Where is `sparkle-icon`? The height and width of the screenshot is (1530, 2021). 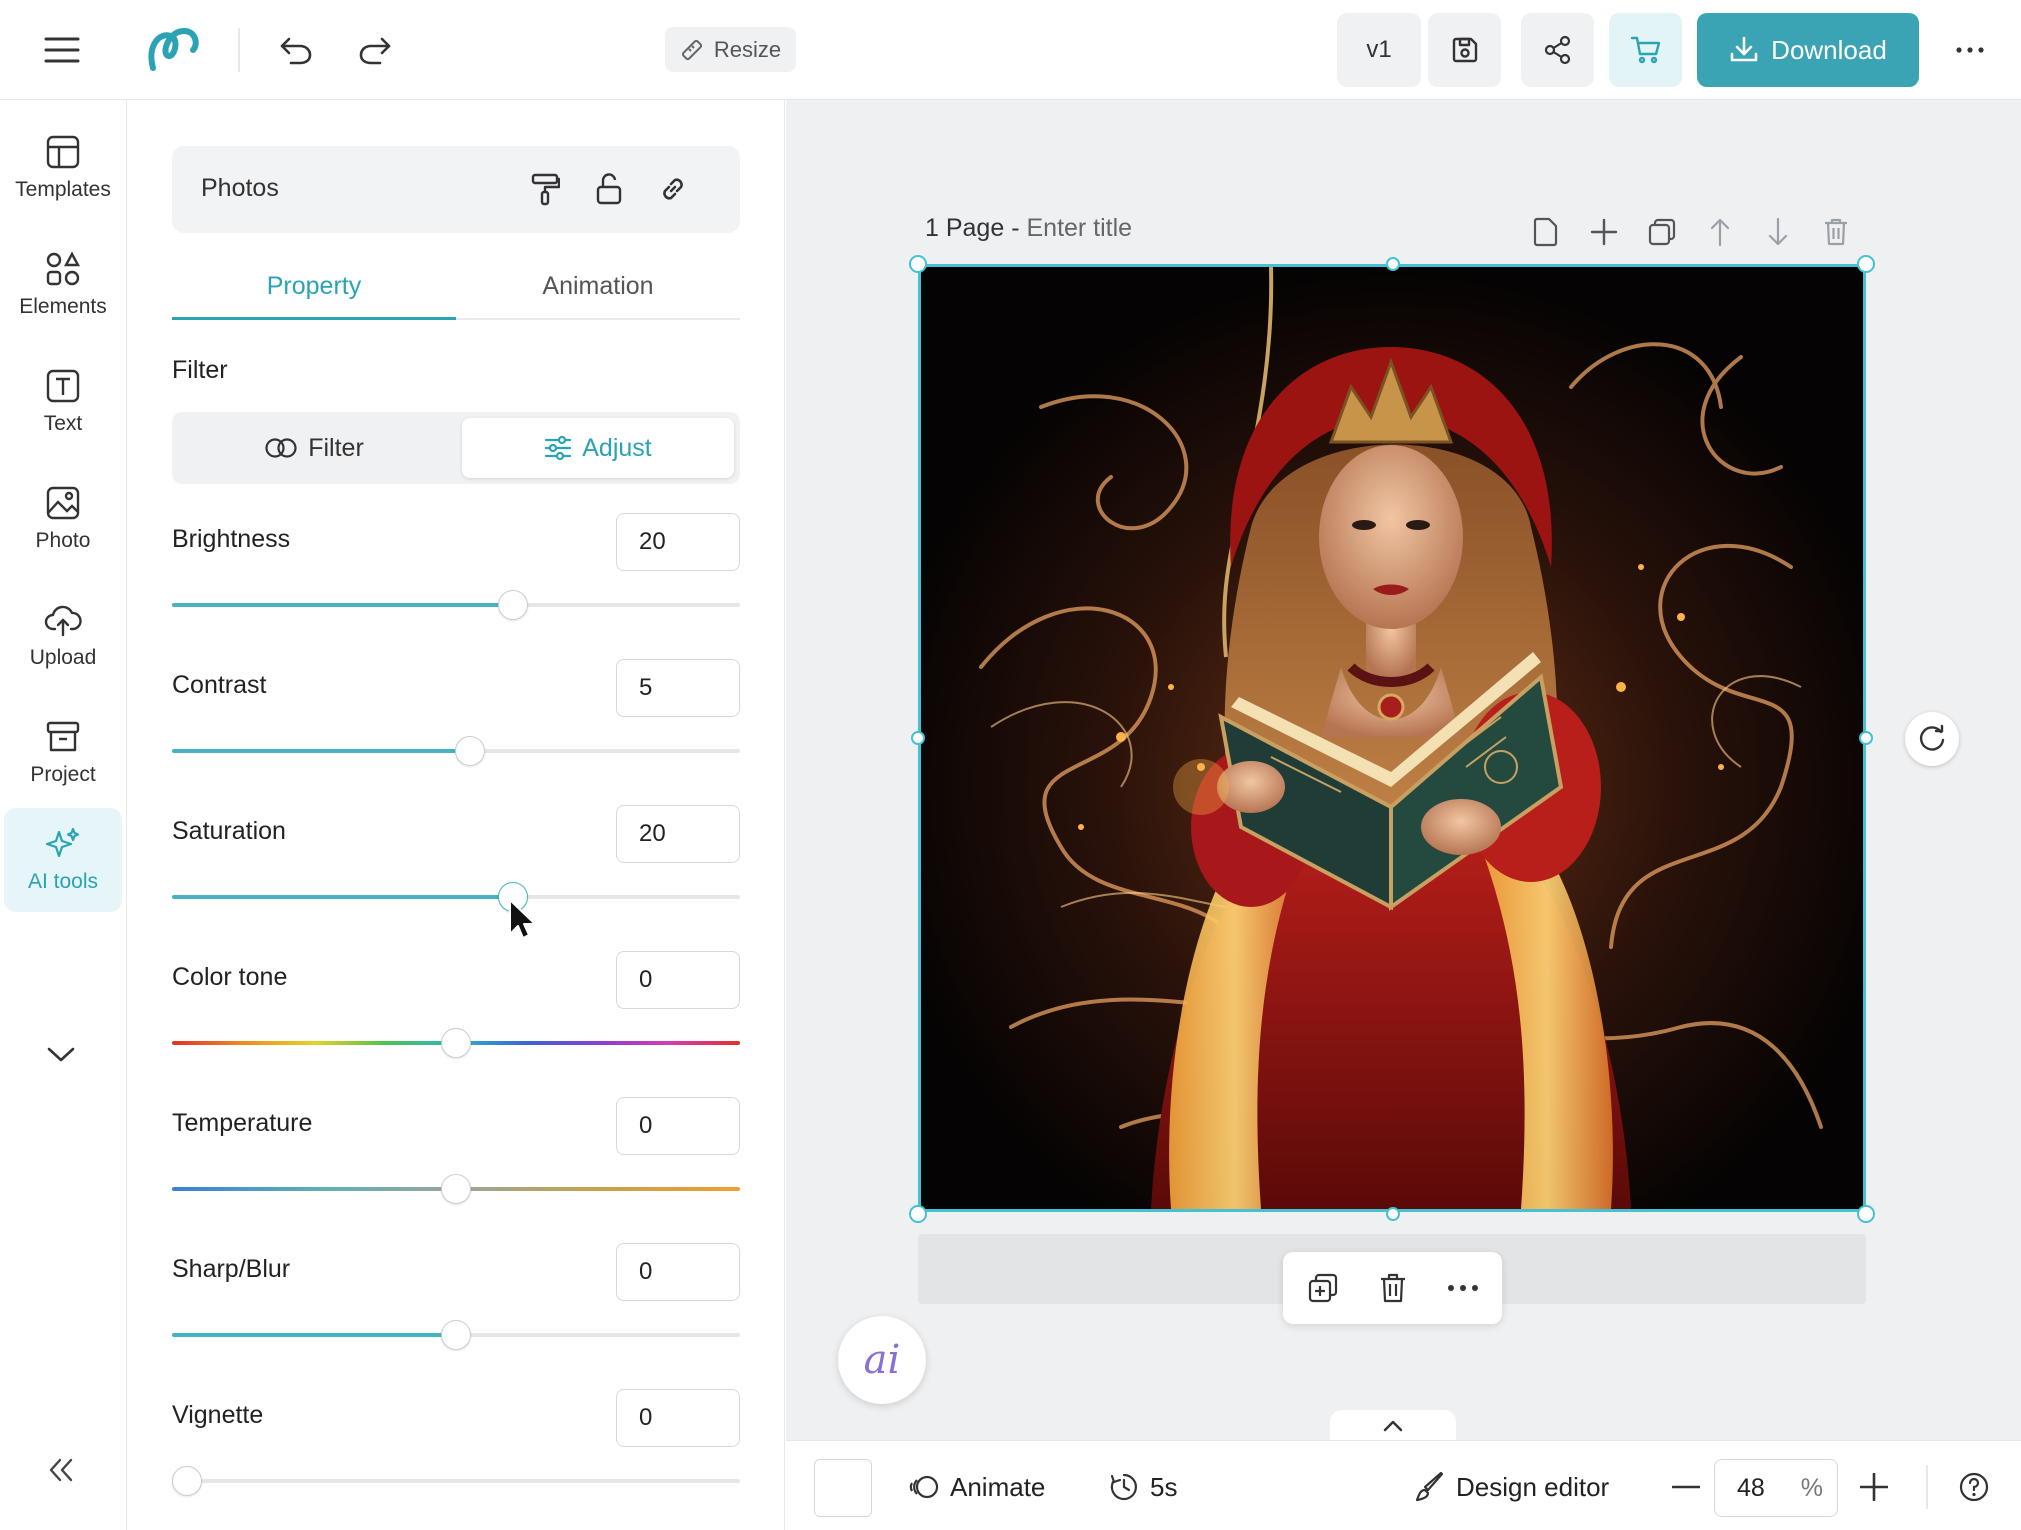 sparkle-icon is located at coordinates (63, 844).